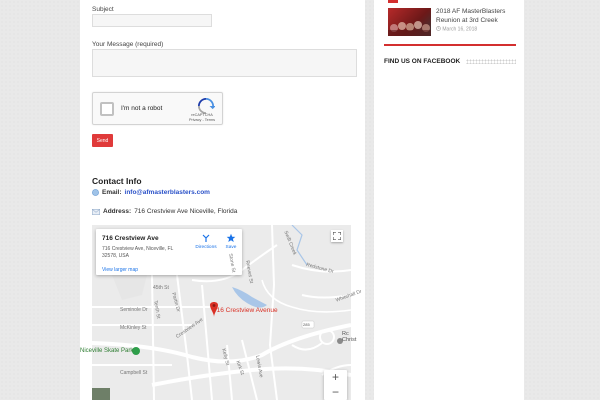 Image resolution: width=600 pixels, height=400 pixels. I want to click on contact-info-heading: Contact Info, so click(117, 181).